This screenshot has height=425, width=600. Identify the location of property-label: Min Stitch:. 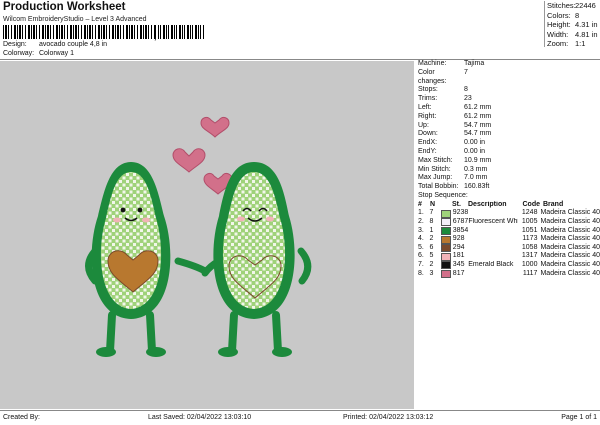
(434, 169).